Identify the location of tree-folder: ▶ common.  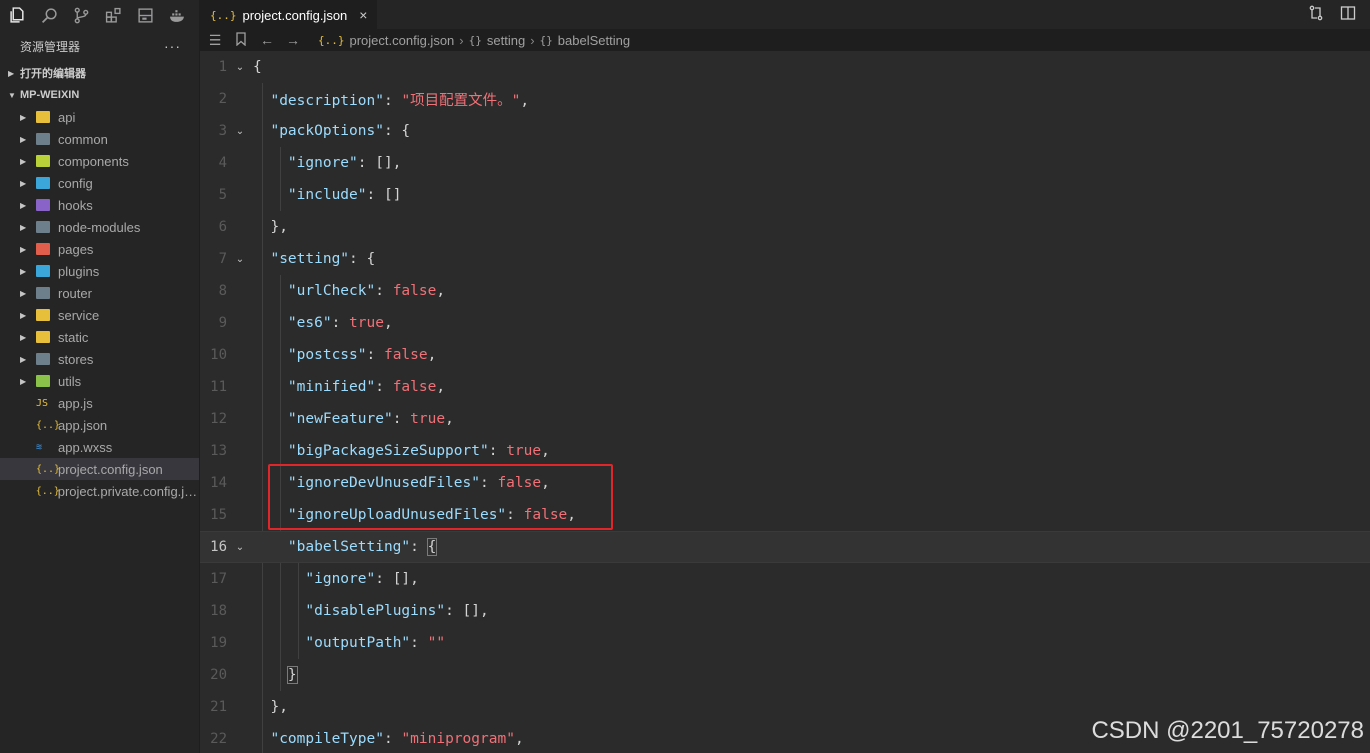
(99, 139).